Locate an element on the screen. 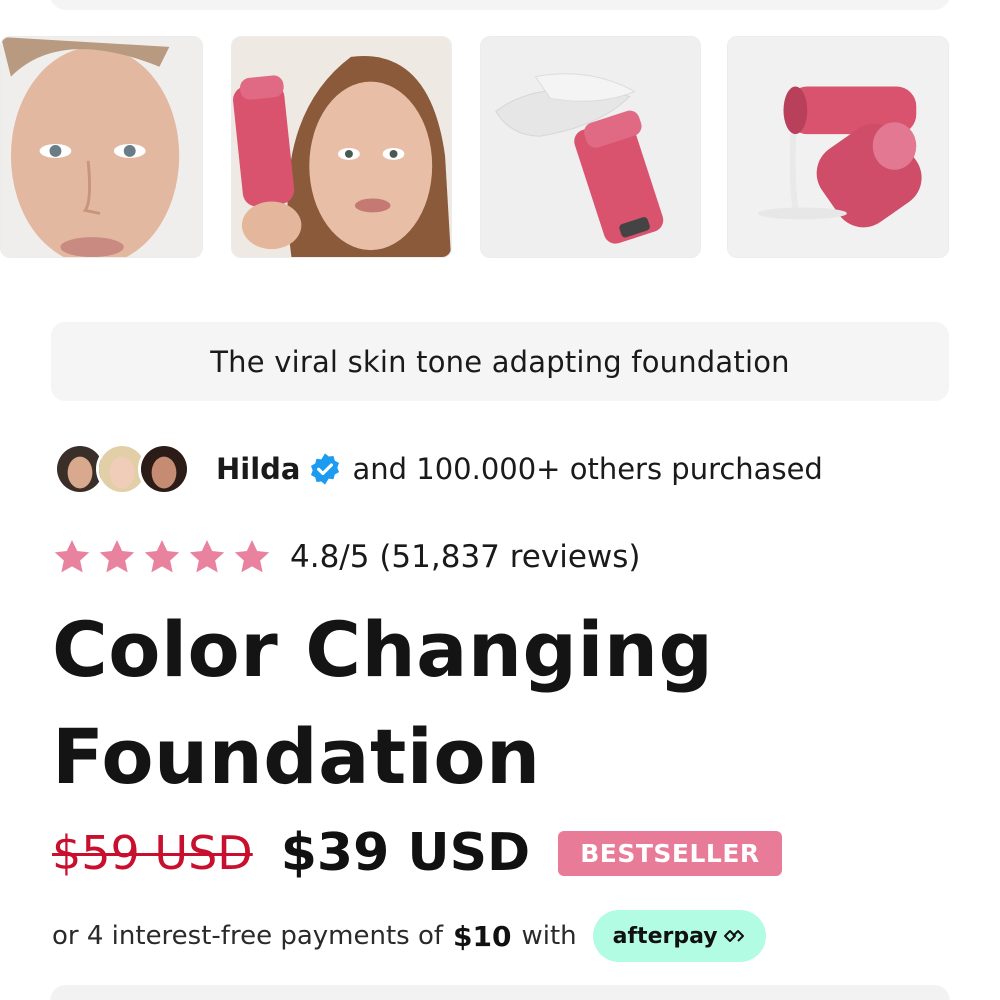 This screenshot has width=1000, height=1000. buyer-avatars is located at coordinates (124, 469).